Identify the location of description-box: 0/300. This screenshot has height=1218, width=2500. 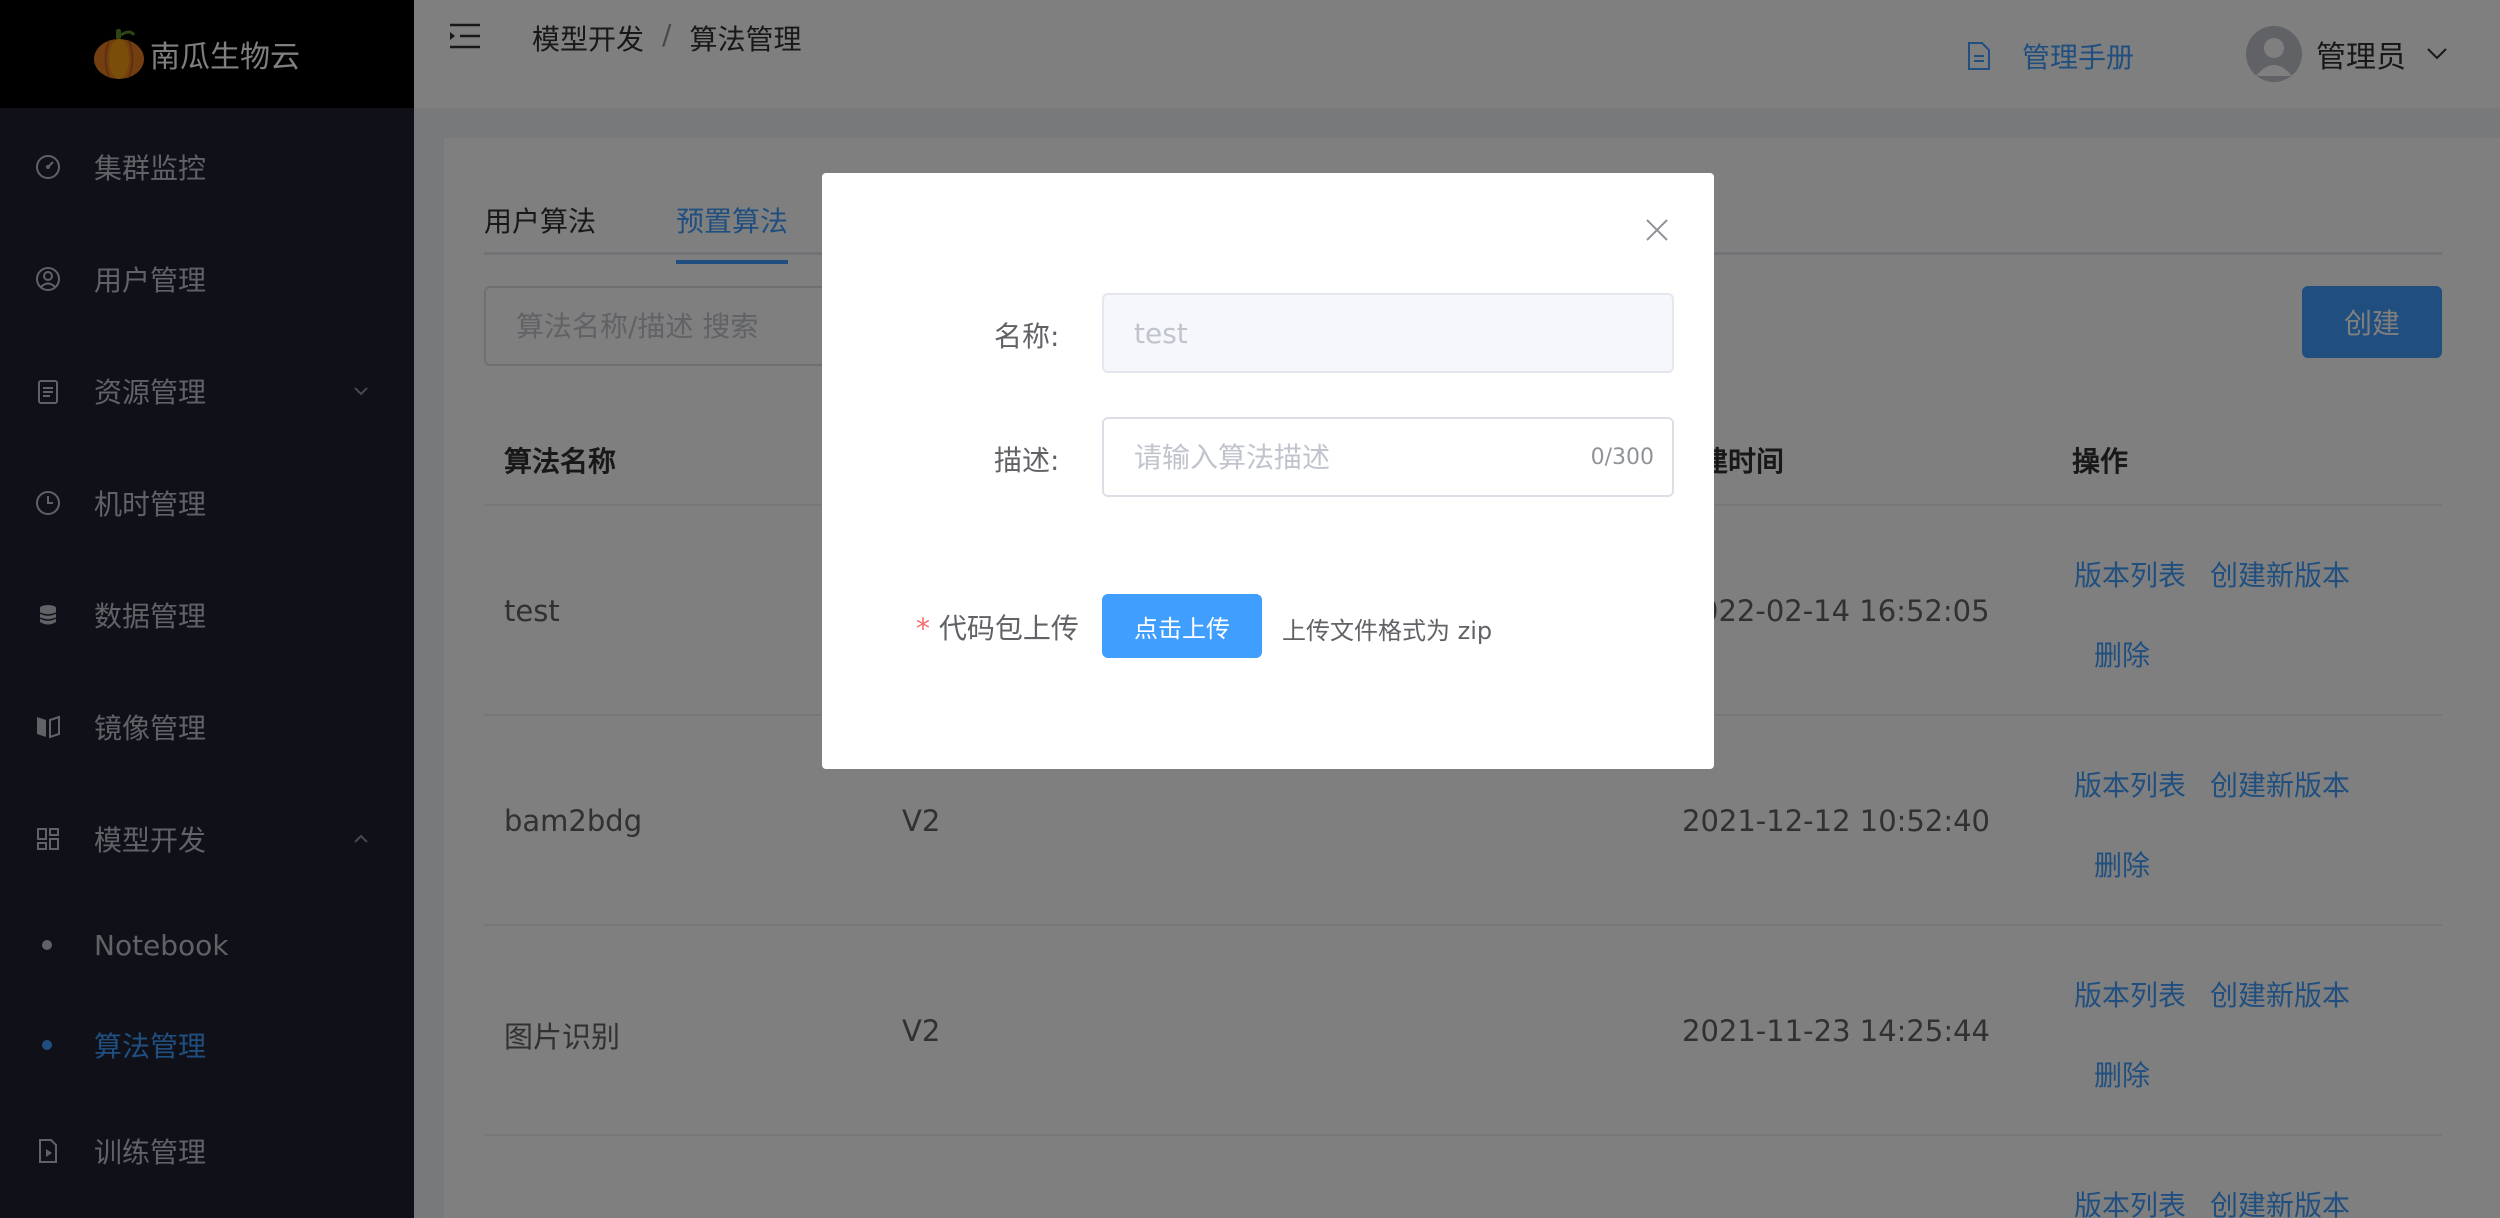
(1388, 457).